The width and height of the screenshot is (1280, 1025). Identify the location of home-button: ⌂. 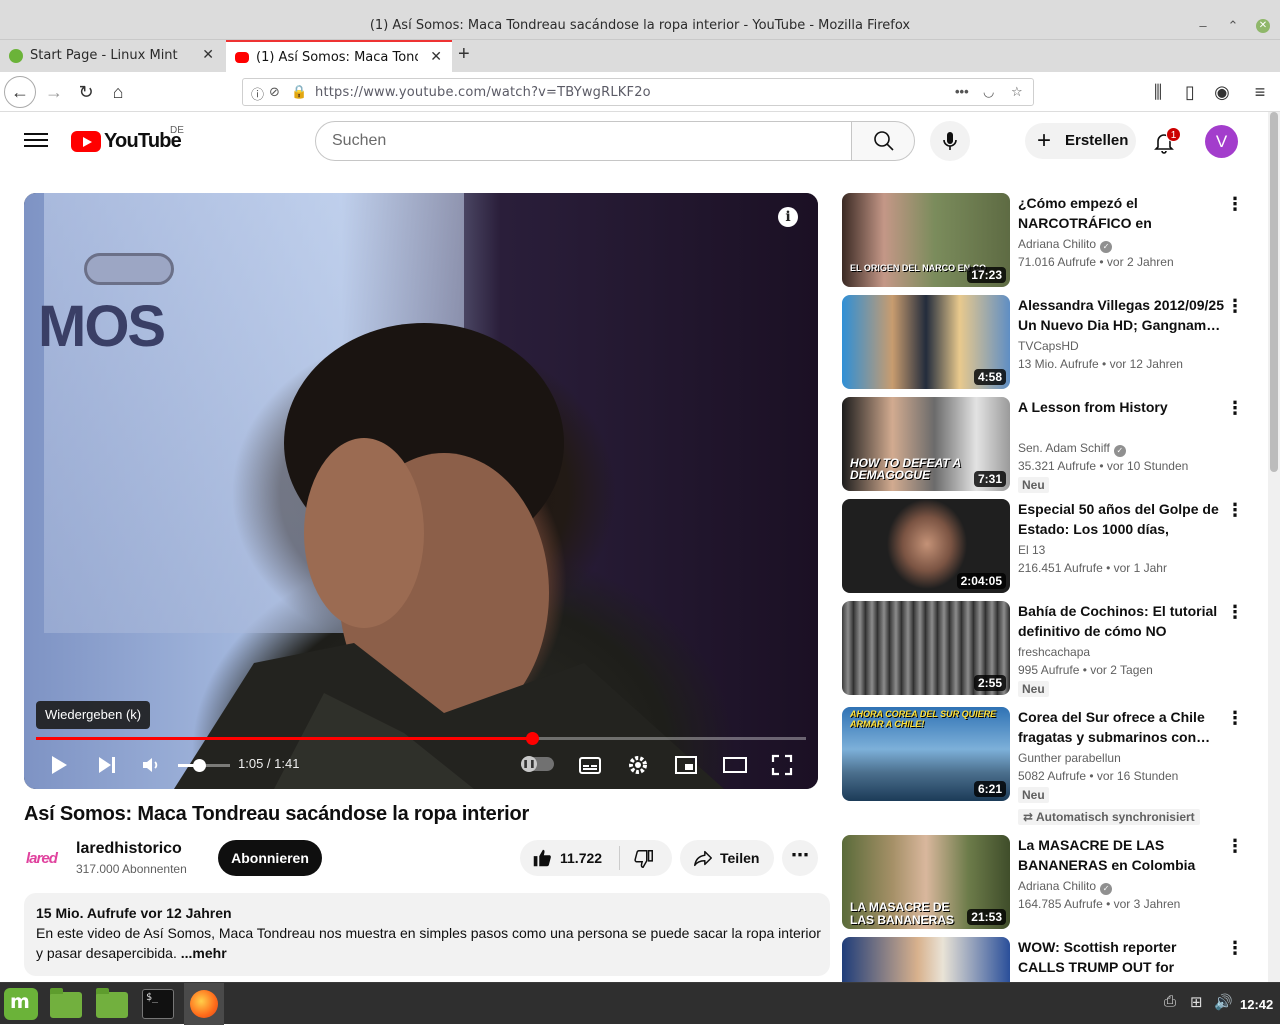
(118, 92).